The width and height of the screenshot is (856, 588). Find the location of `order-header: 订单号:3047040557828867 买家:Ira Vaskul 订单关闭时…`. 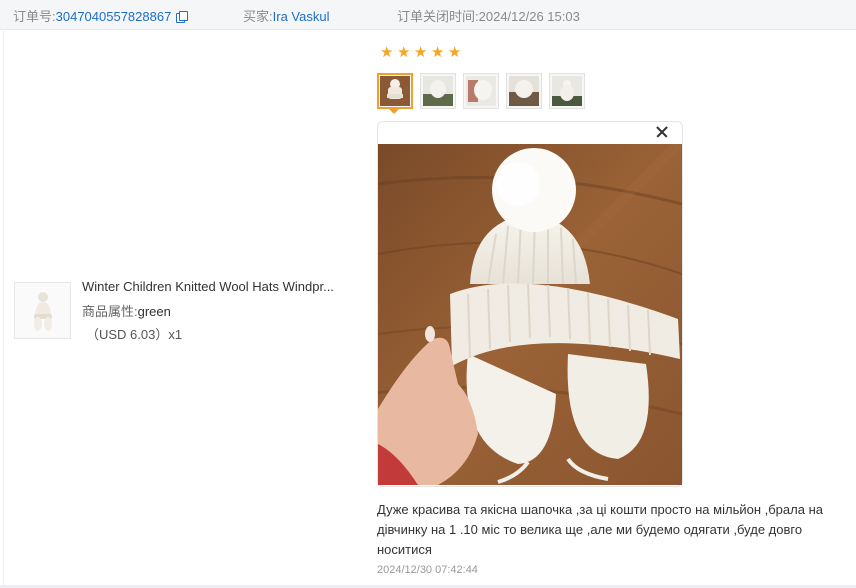

order-header: 订单号:3047040557828867 买家:Ira Vaskul 订单关闭时… is located at coordinates (428, 15).